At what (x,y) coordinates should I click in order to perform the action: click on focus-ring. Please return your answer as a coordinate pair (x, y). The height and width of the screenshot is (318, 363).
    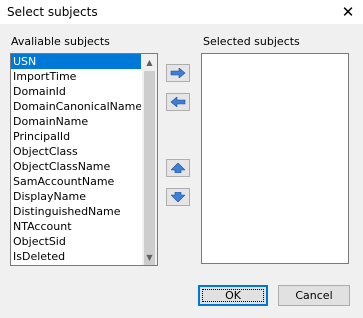
    Looking at the image, I should click on (233, 295).